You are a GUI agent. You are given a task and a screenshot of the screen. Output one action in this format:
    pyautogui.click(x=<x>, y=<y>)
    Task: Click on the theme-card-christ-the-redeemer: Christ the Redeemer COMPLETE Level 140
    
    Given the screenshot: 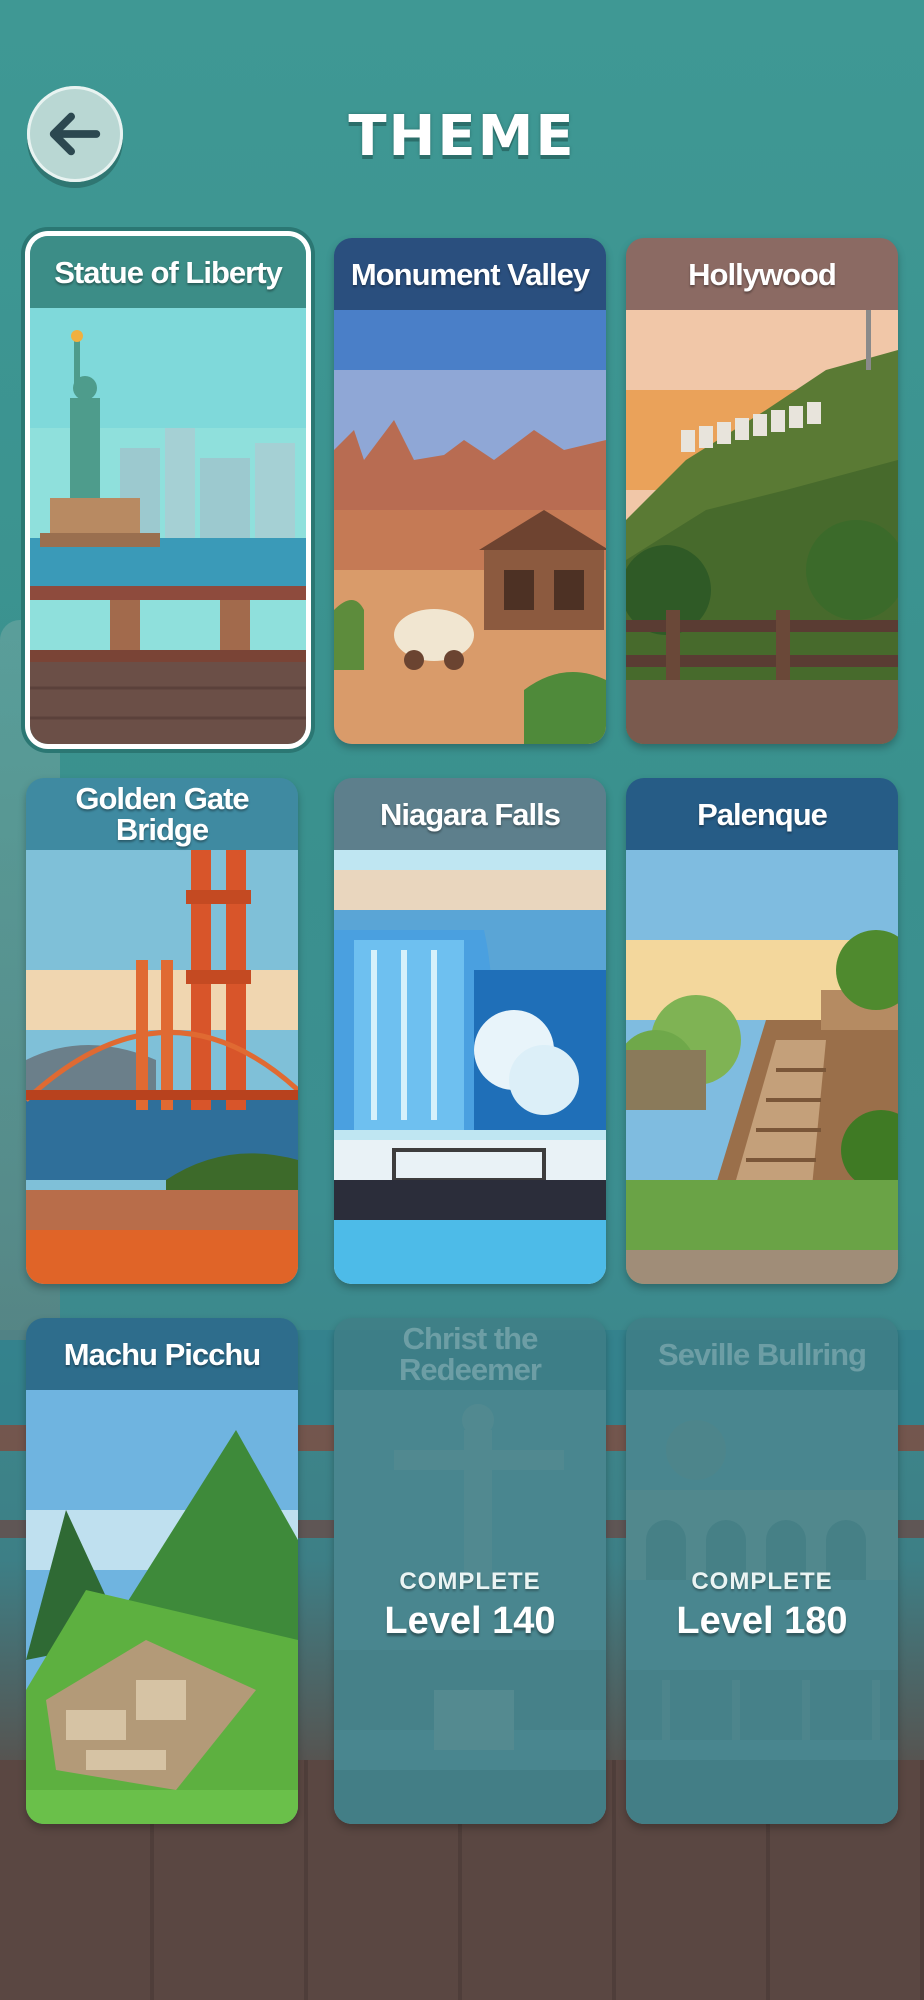 What is the action you would take?
    pyautogui.click(x=470, y=1571)
    